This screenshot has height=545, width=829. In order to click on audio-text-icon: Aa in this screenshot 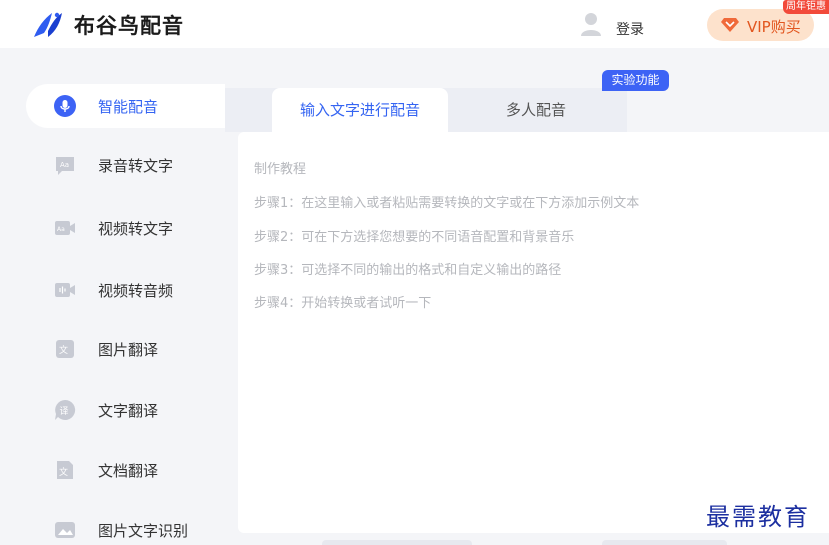, I will do `click(65, 166)`.